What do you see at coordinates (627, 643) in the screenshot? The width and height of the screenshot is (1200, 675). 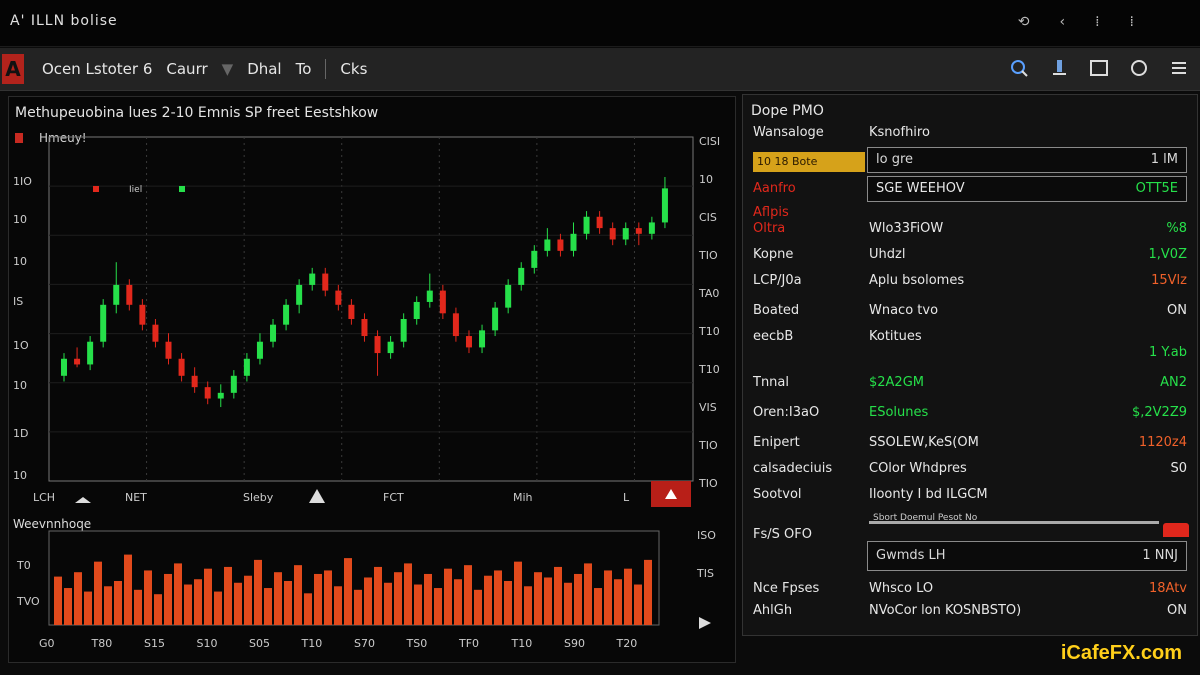 I see `volume-x-label: T20` at bounding box center [627, 643].